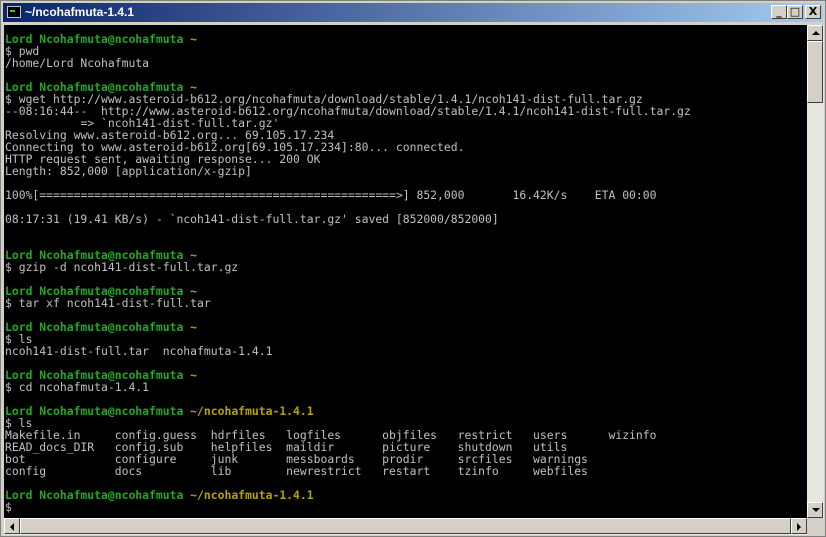  I want to click on output-line: $, so click(8, 507).